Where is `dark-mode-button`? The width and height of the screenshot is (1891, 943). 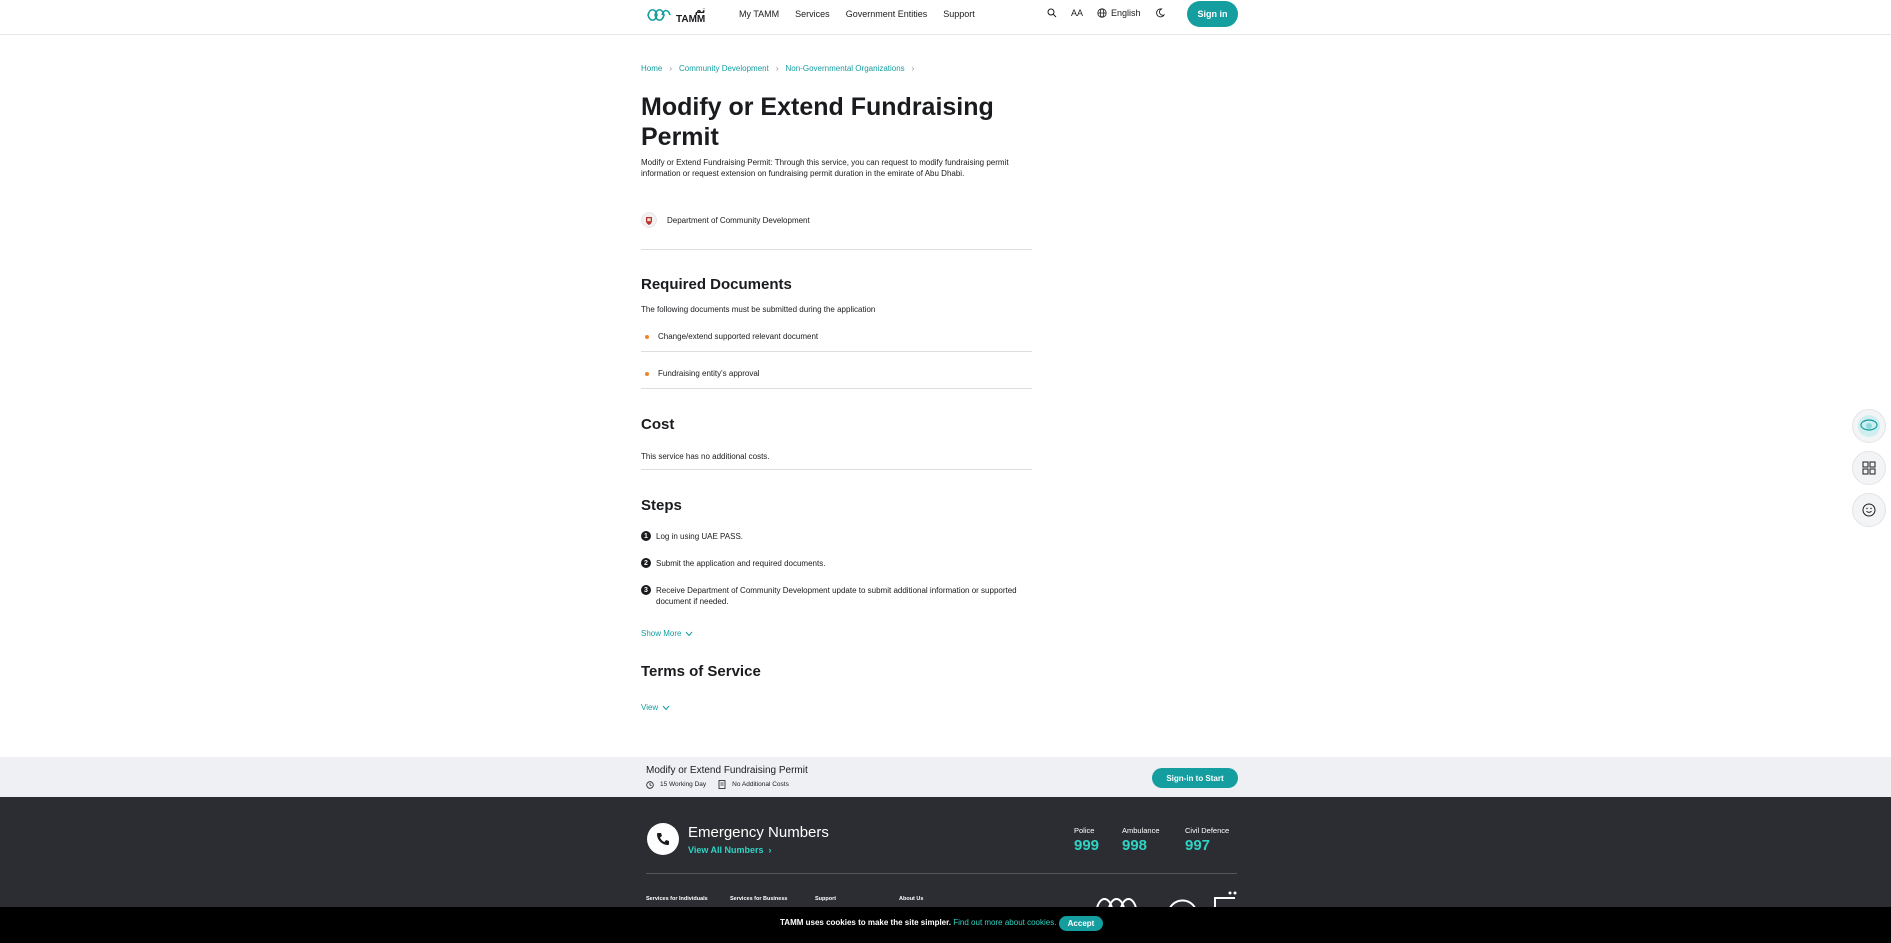 dark-mode-button is located at coordinates (1160, 13).